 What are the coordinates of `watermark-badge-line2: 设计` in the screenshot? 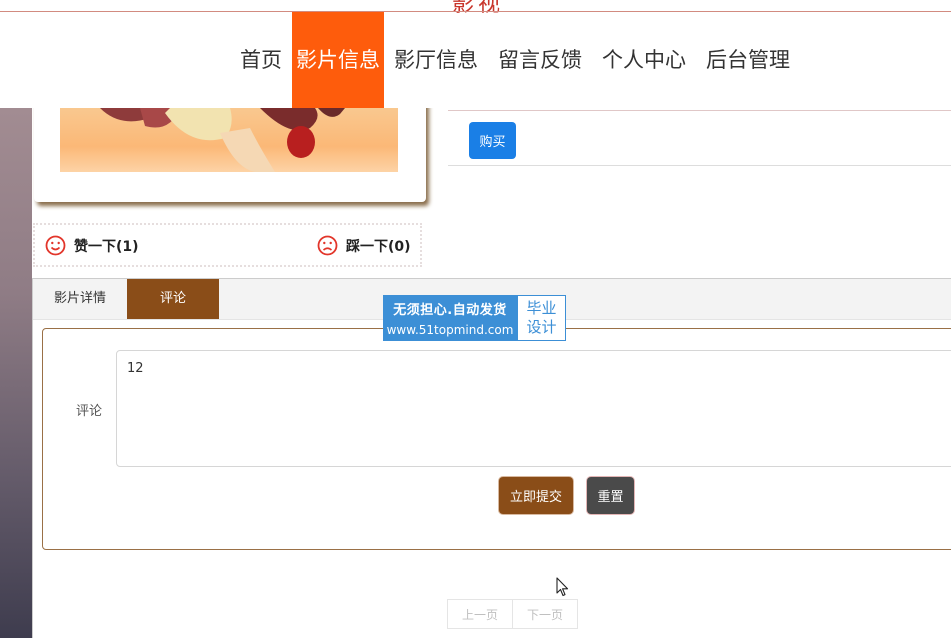 It's located at (541, 327).